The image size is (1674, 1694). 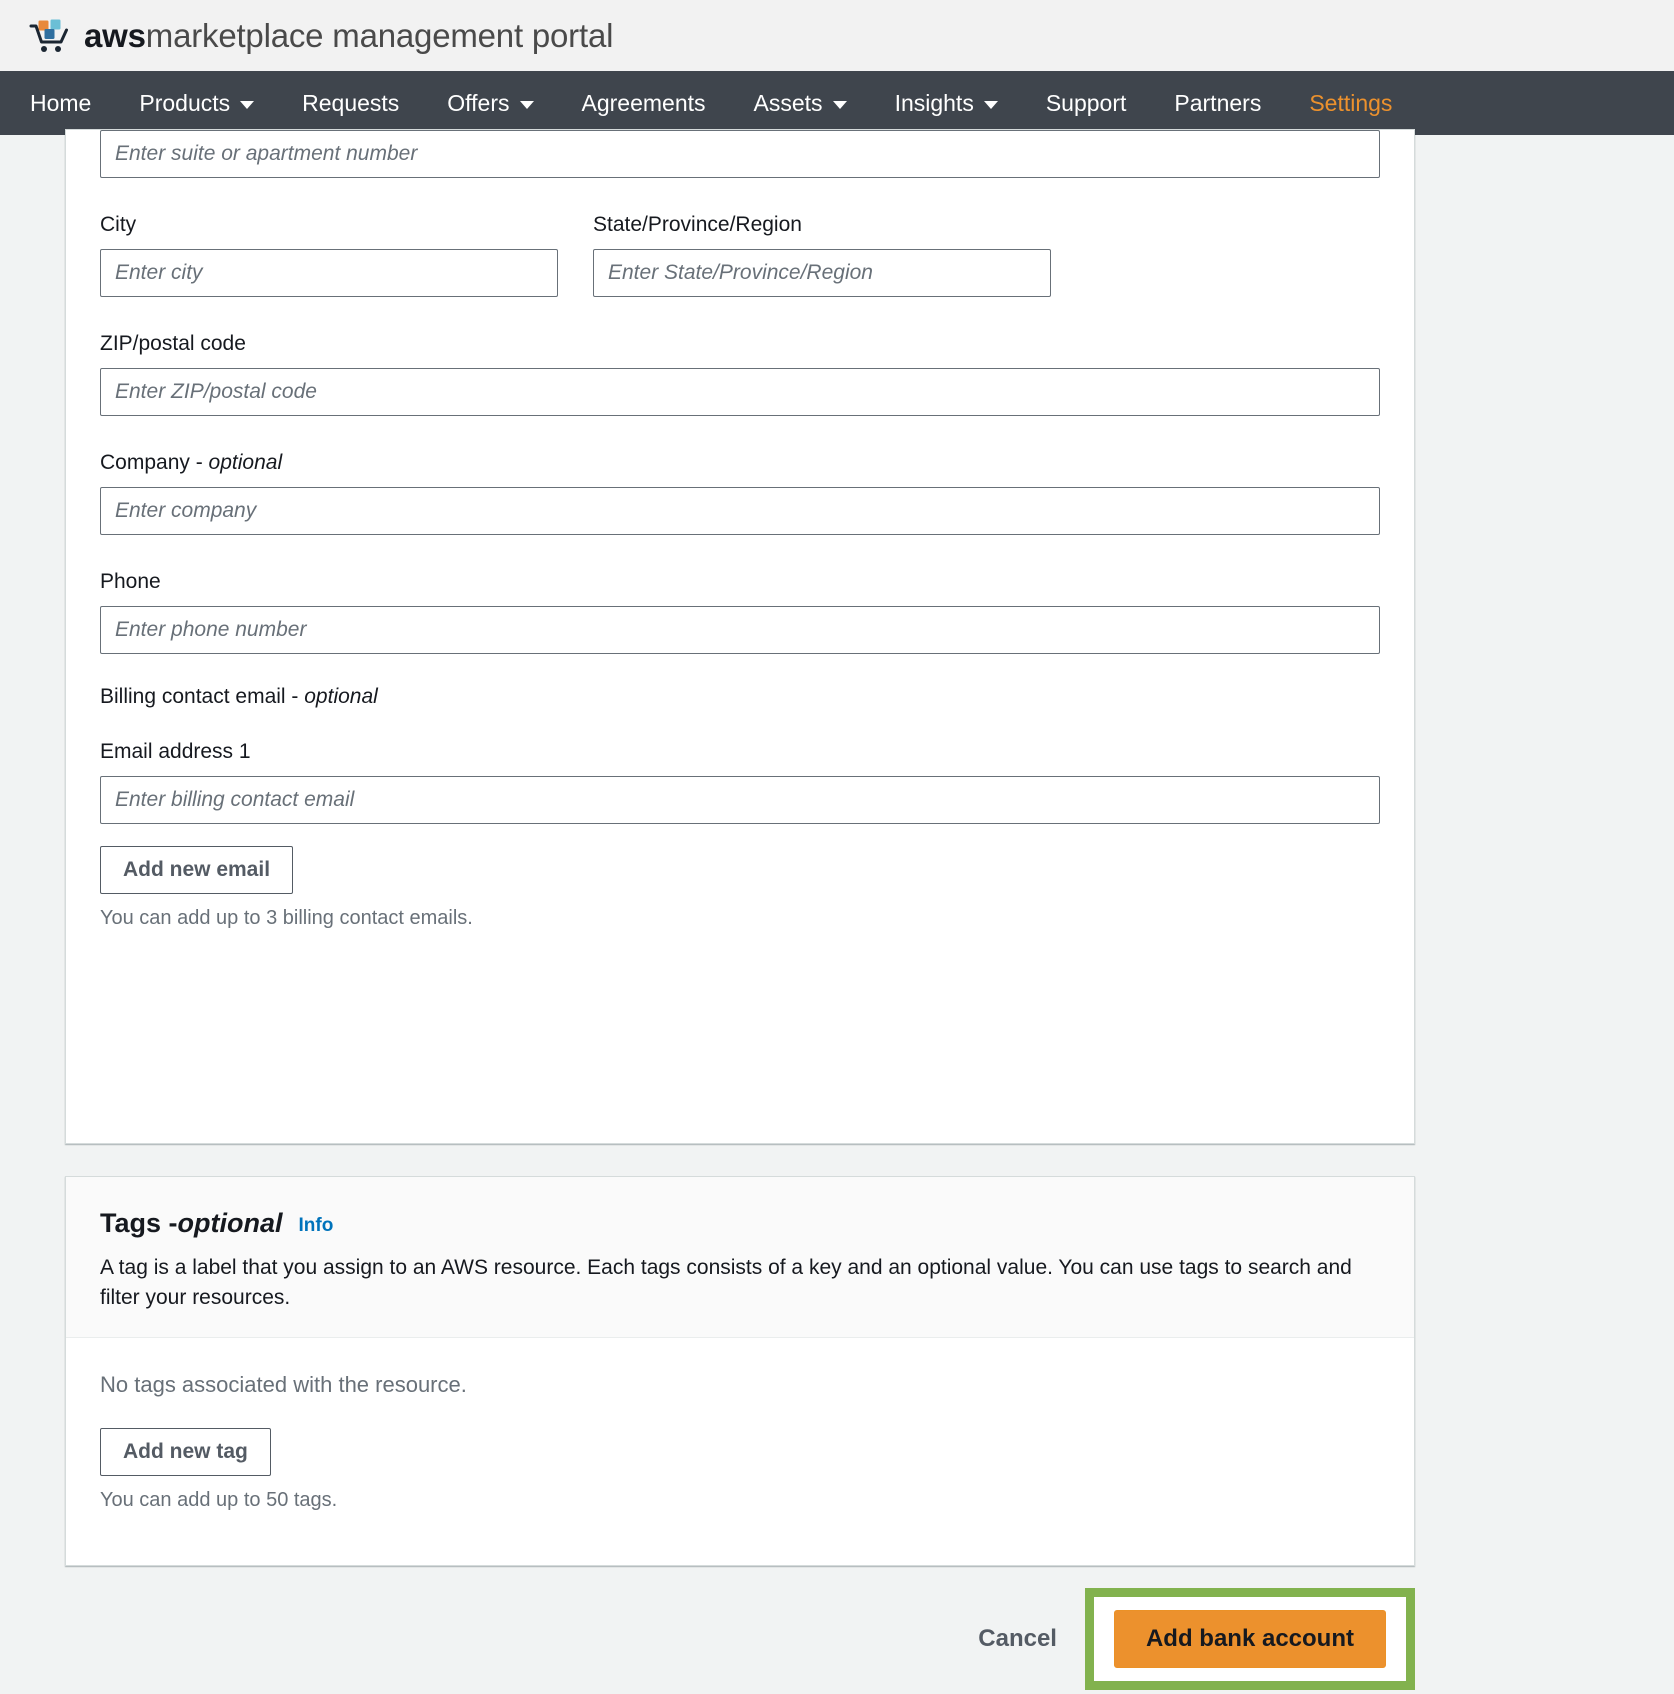 I want to click on page-title: awsmarketplace management portal, so click(x=348, y=36).